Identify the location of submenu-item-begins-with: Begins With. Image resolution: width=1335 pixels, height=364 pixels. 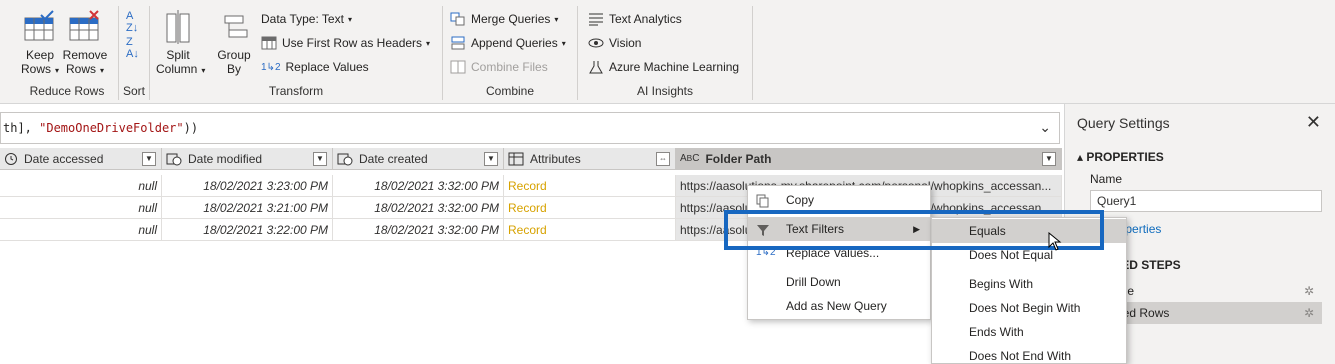
(1029, 284).